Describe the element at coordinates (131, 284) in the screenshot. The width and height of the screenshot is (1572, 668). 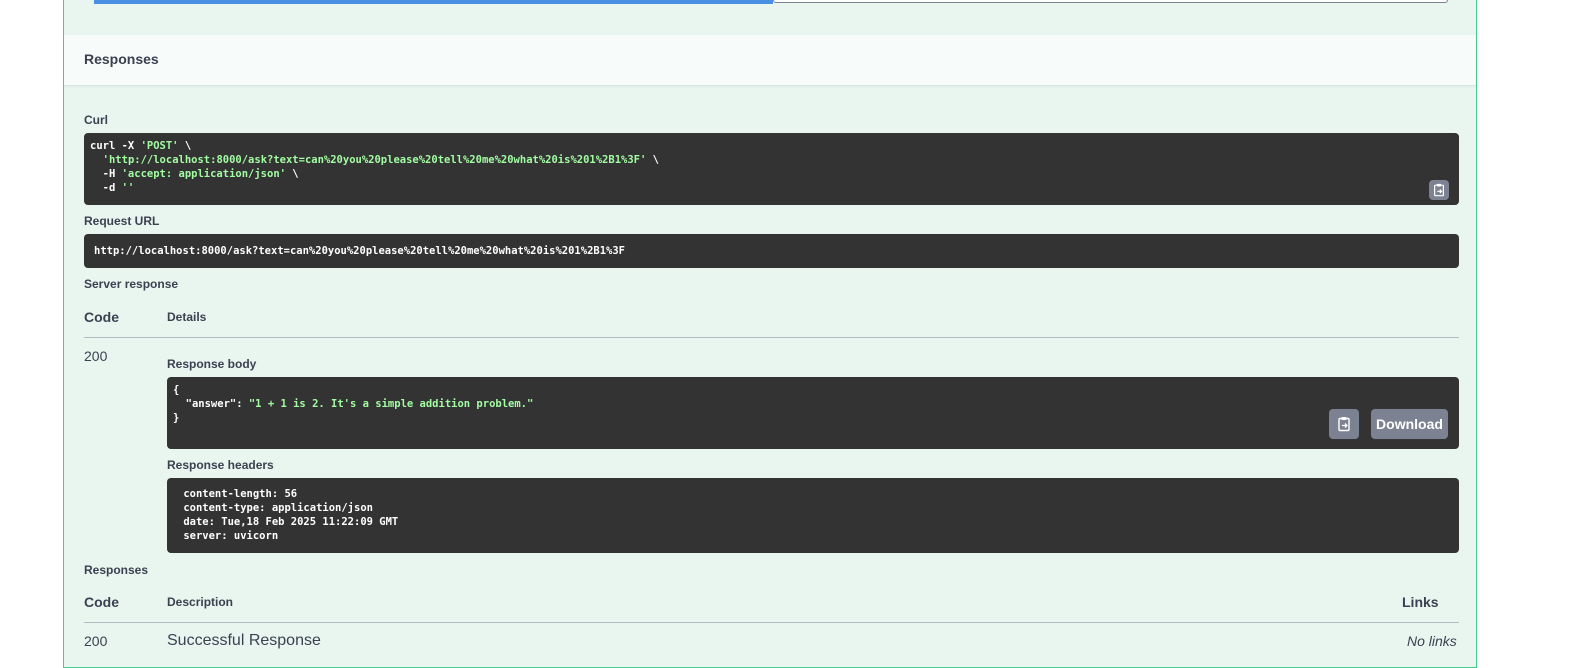
I see `server-response-label: Server response` at that location.